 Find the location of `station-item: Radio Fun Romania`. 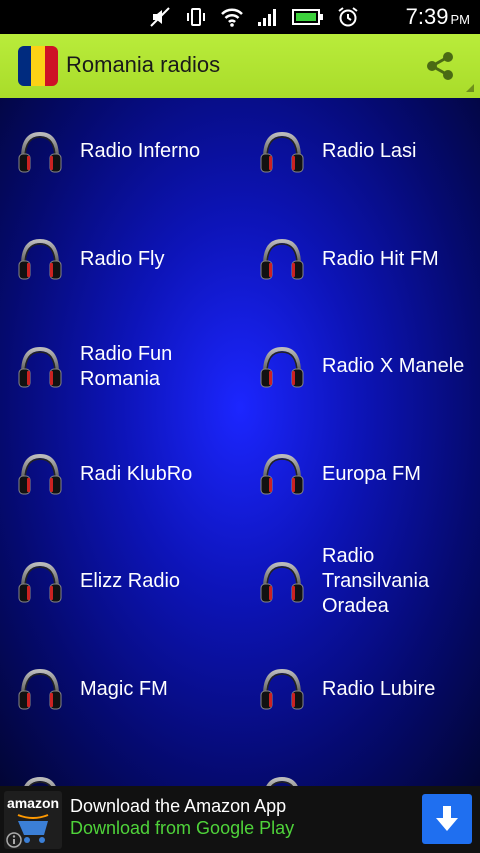

station-item: Radio Fun Romania is located at coordinates (120, 366).